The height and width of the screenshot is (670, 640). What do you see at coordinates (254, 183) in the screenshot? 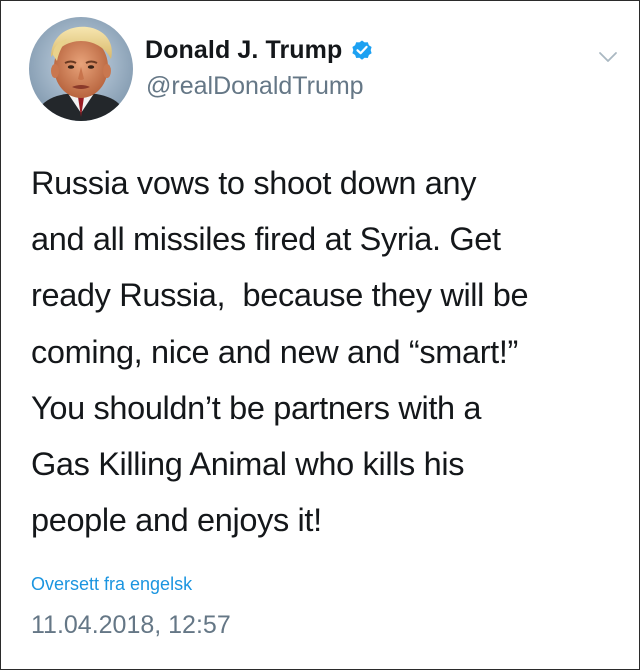
I see `tweet-text-line: Russia vows to shoot down any` at bounding box center [254, 183].